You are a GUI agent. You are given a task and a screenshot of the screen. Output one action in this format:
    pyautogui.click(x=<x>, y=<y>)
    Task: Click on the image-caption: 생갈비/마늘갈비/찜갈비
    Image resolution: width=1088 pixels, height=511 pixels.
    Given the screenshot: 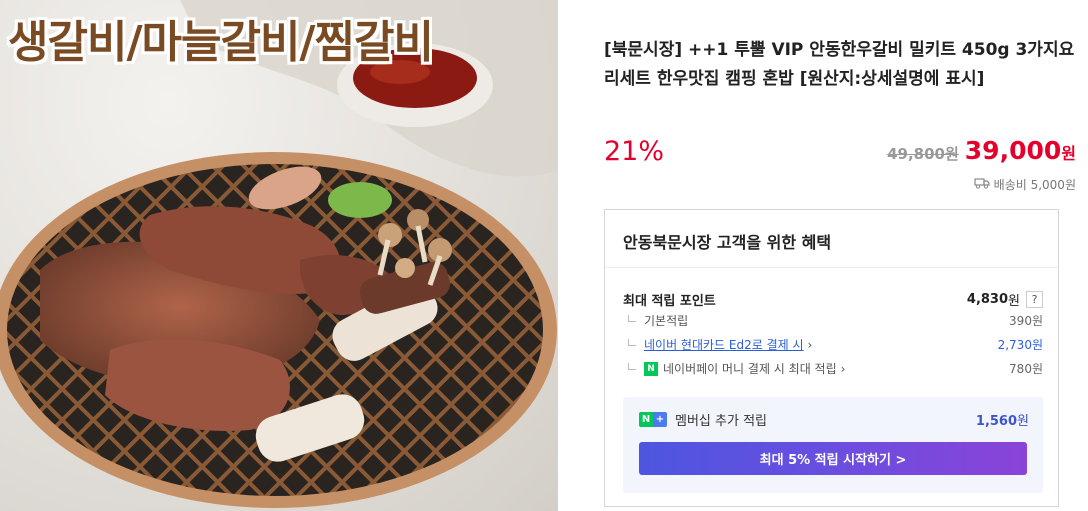 What is the action you would take?
    pyautogui.click(x=221, y=42)
    